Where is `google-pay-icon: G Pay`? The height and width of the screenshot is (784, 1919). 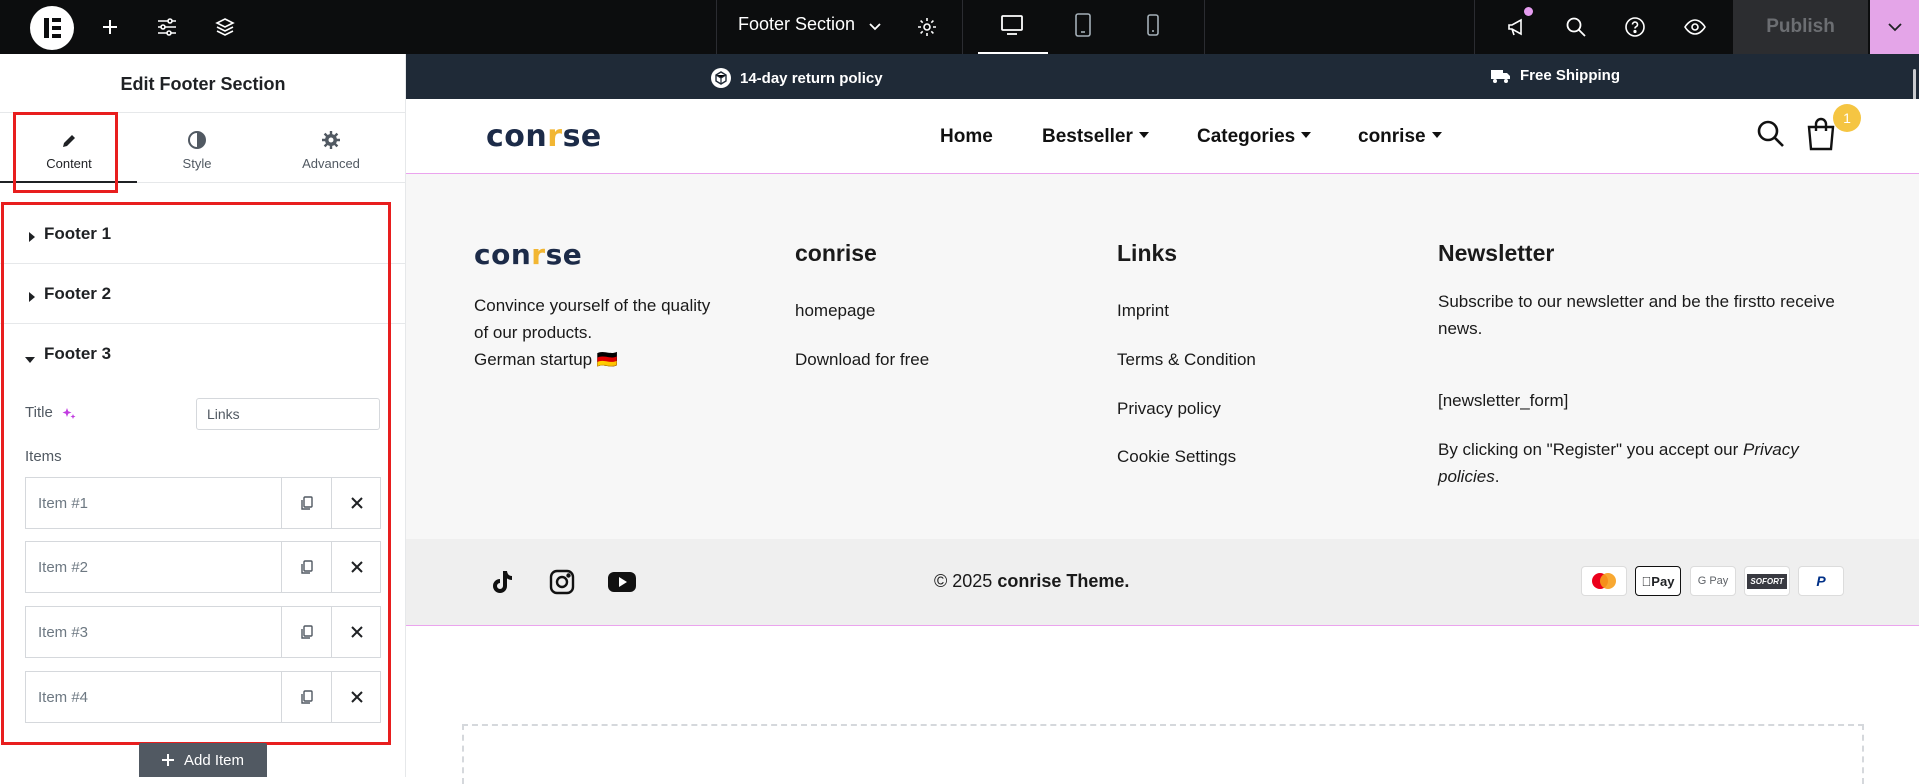
google-pay-icon: G Pay is located at coordinates (1713, 581).